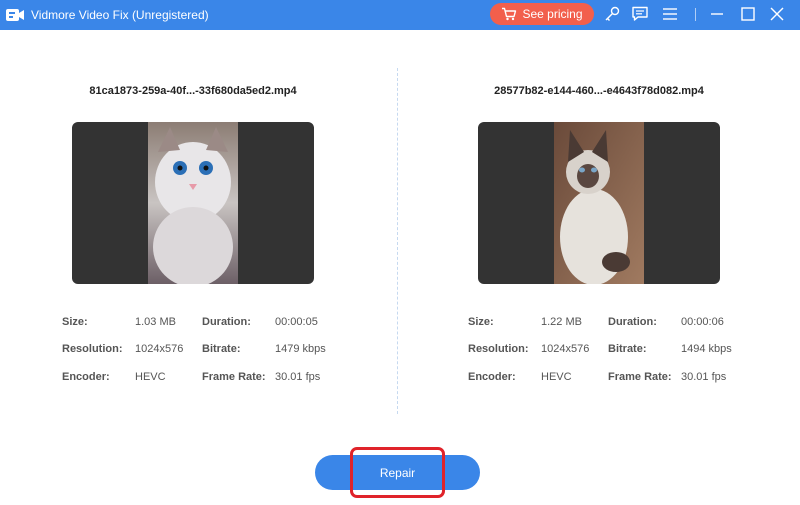  Describe the element at coordinates (221, 349) in the screenshot. I see `left-bitrate-label: Bitrate:` at that location.